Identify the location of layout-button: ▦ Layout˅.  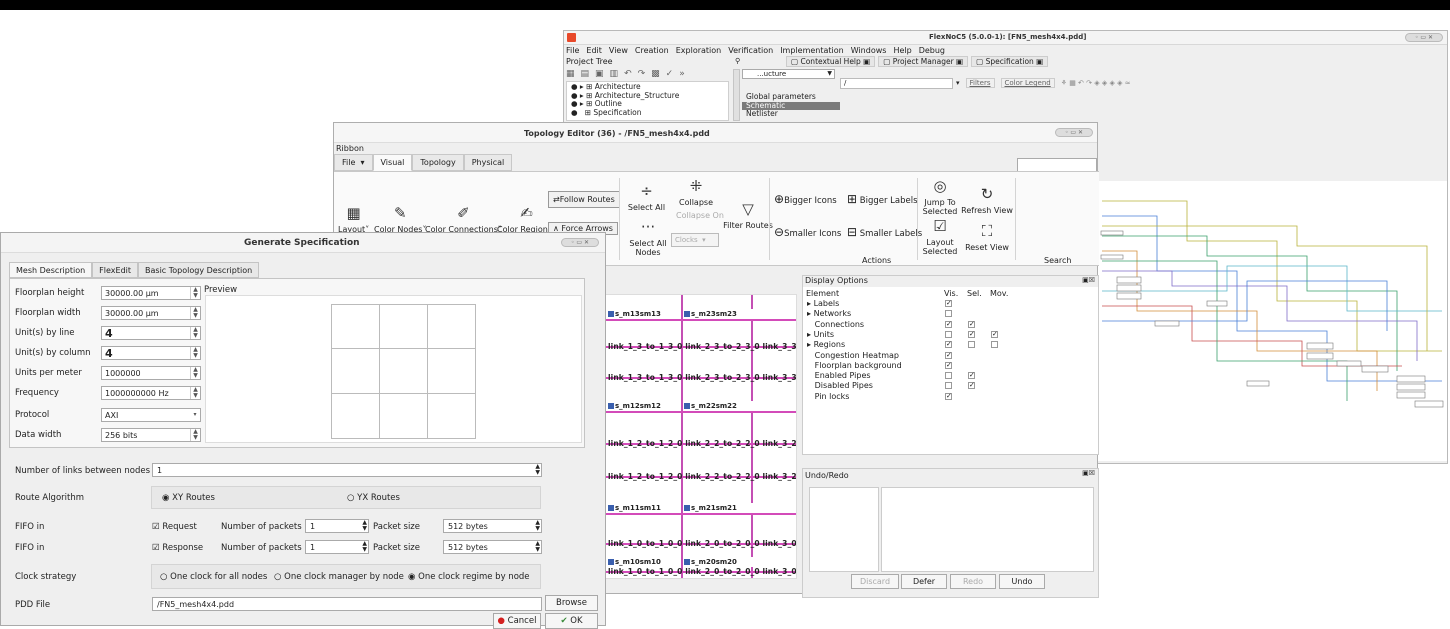
(353, 219).